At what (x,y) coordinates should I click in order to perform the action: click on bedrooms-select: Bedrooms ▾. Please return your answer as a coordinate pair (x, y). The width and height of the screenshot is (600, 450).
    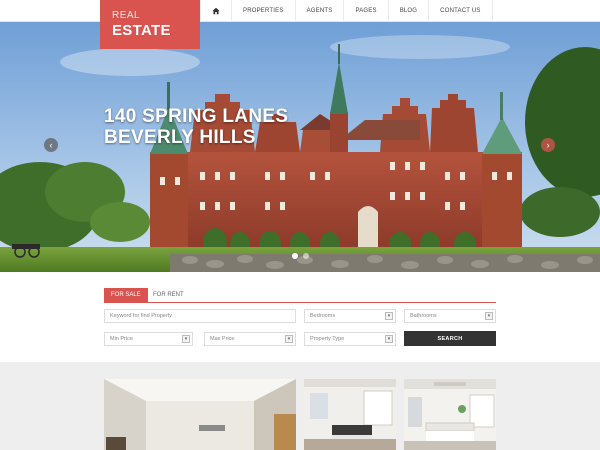
    Looking at the image, I should click on (350, 316).